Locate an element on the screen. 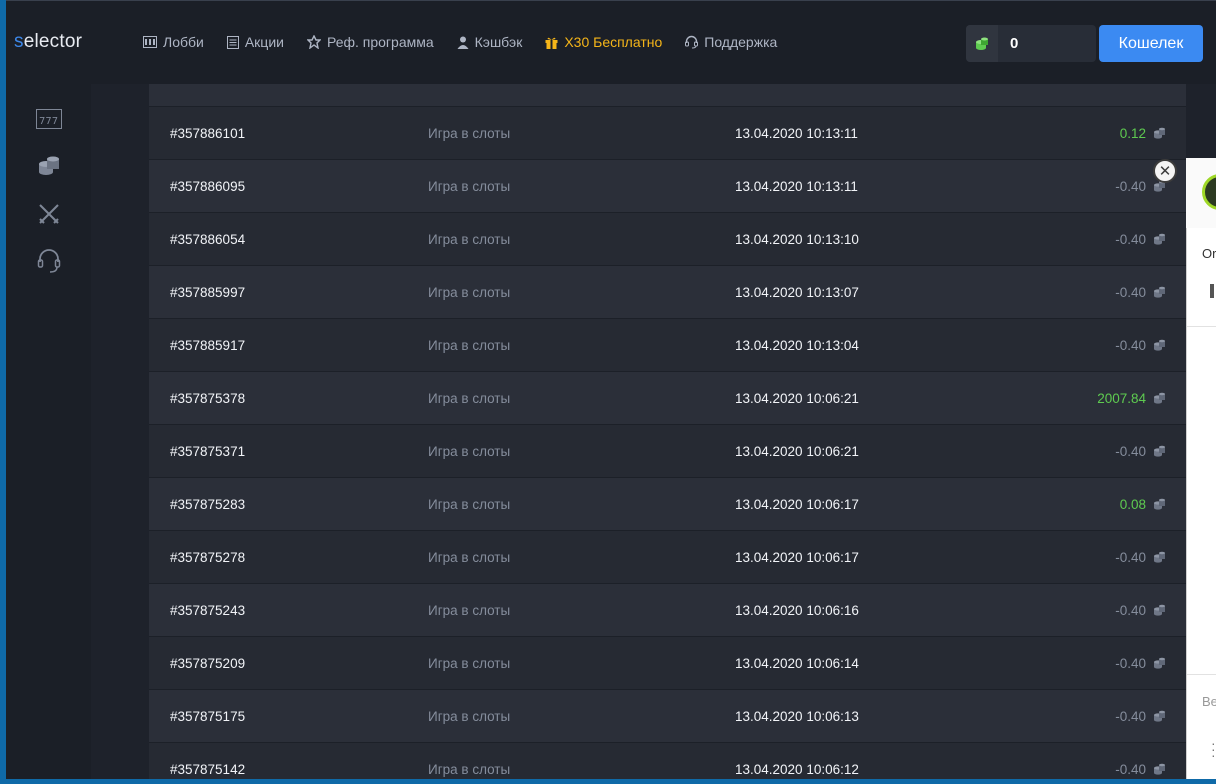 This screenshot has width=1216, height=784. chat-avatar is located at coordinates (1209, 192).